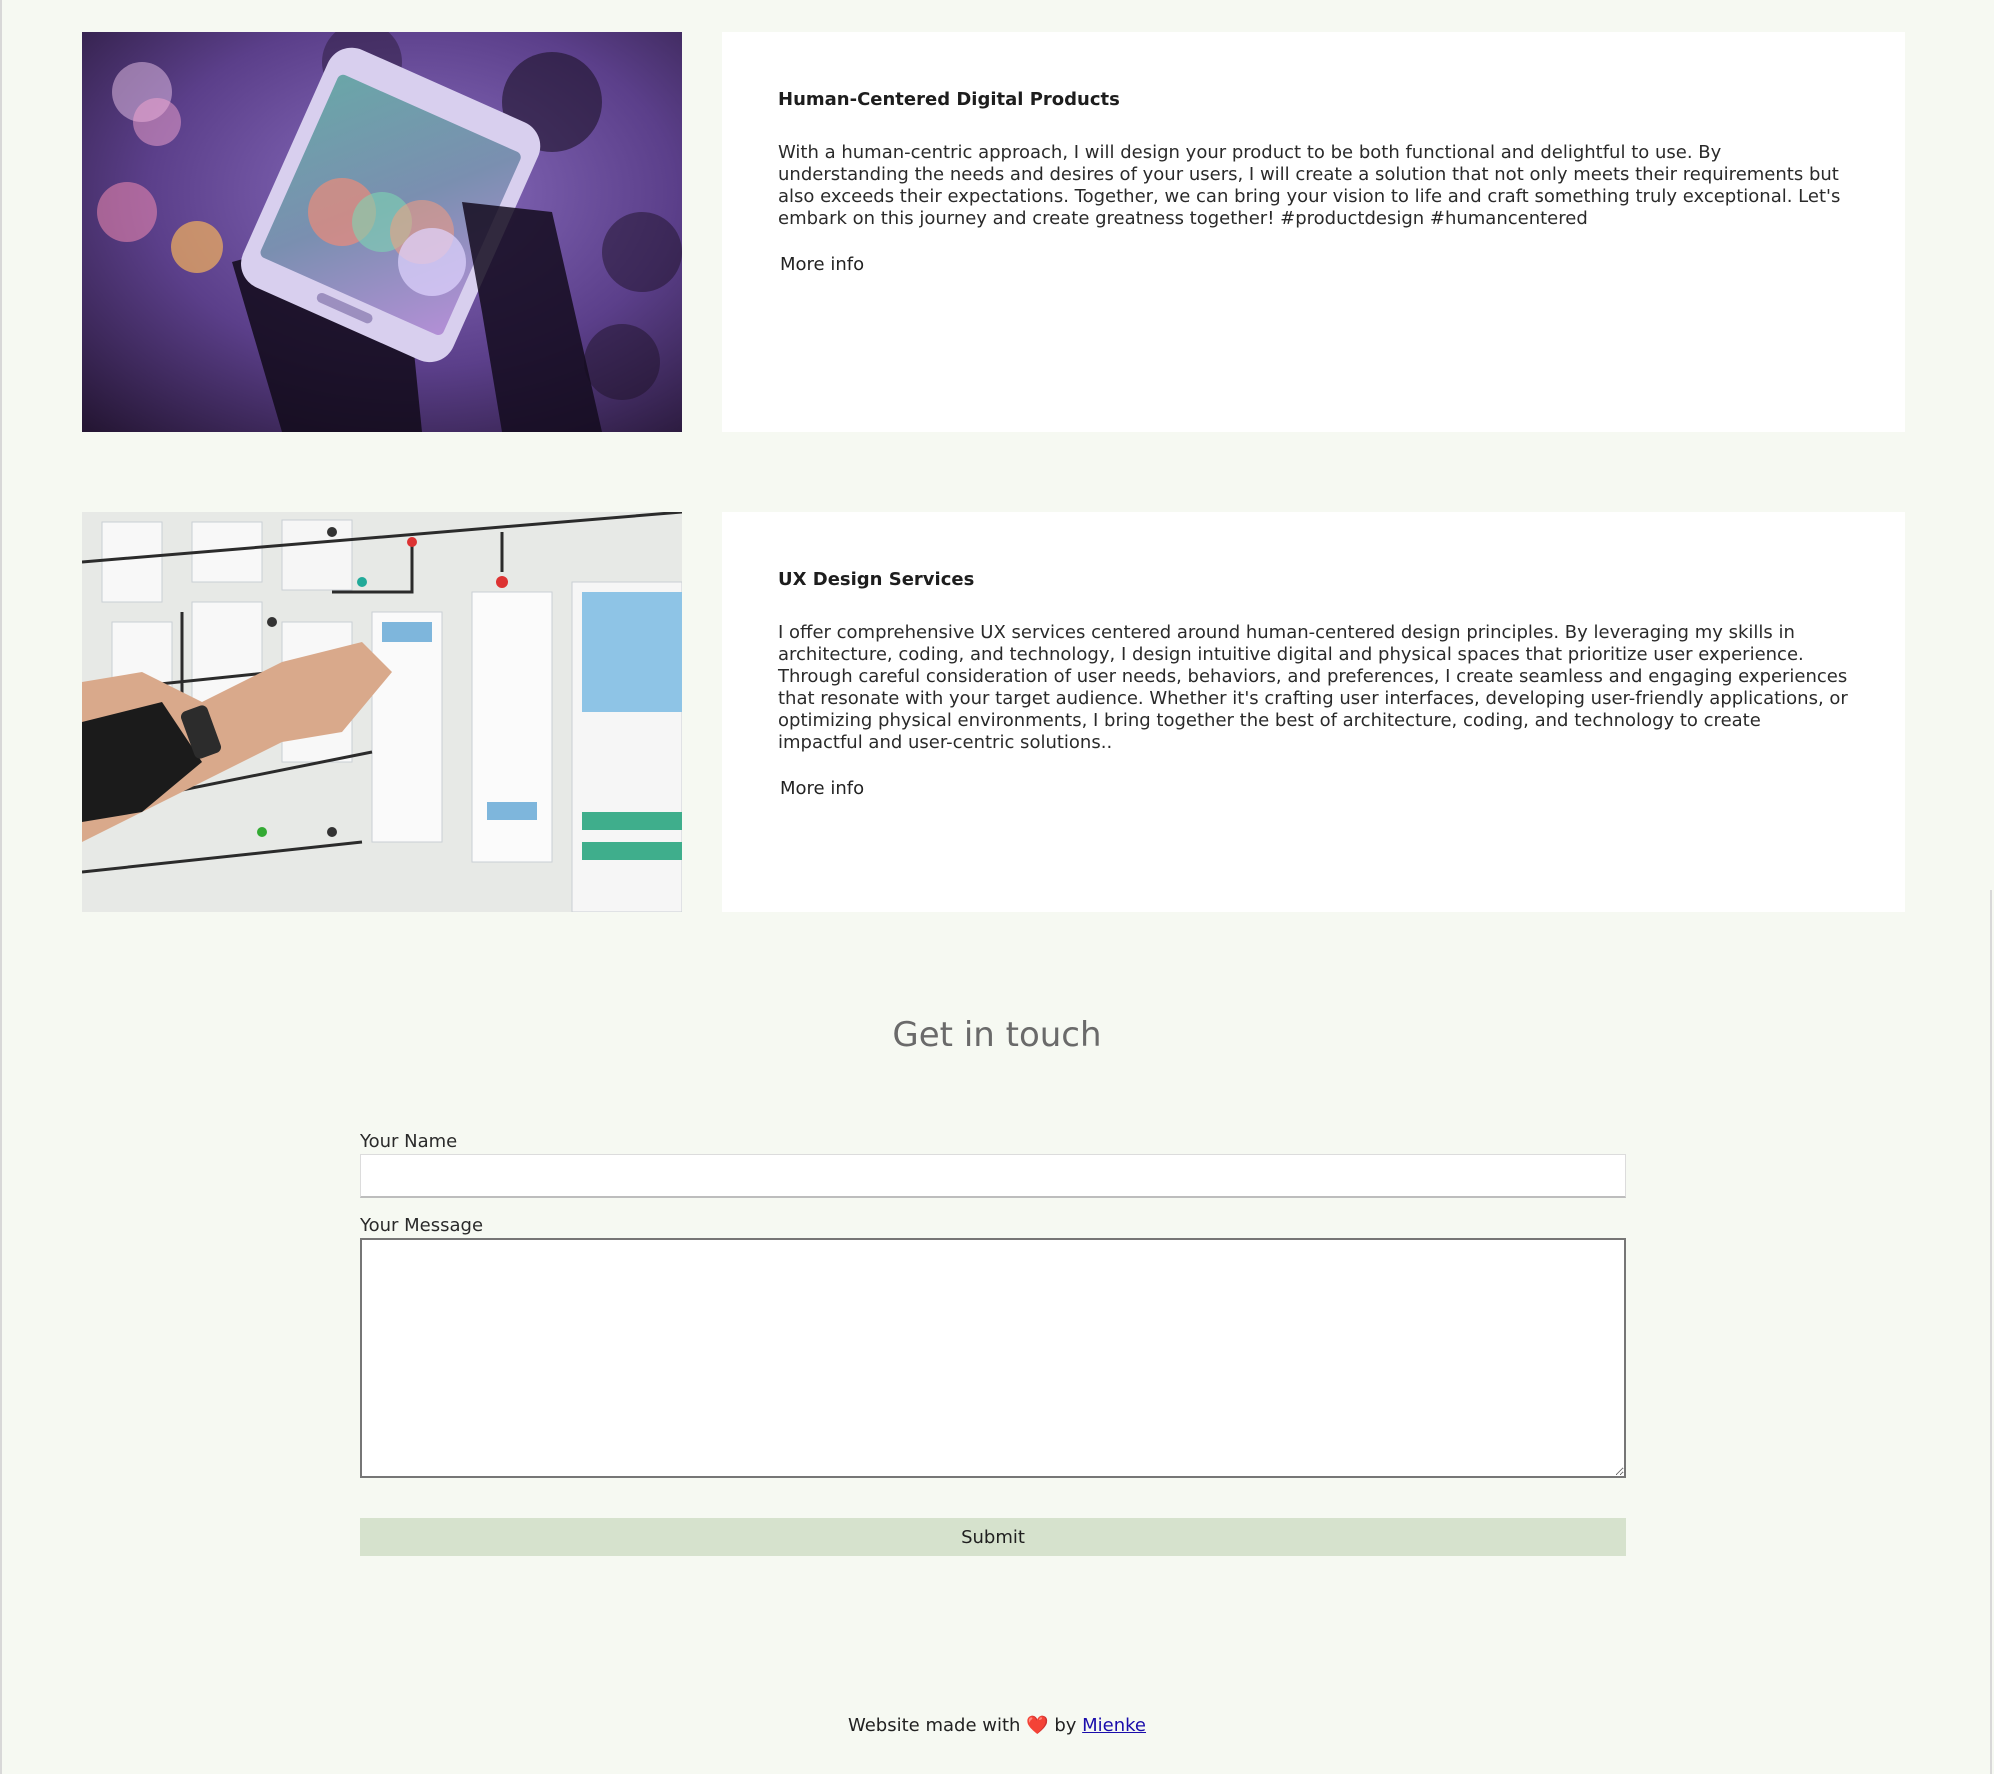  What do you see at coordinates (949, 99) in the screenshot?
I see `service-title: Human-Centered Digital Products` at bounding box center [949, 99].